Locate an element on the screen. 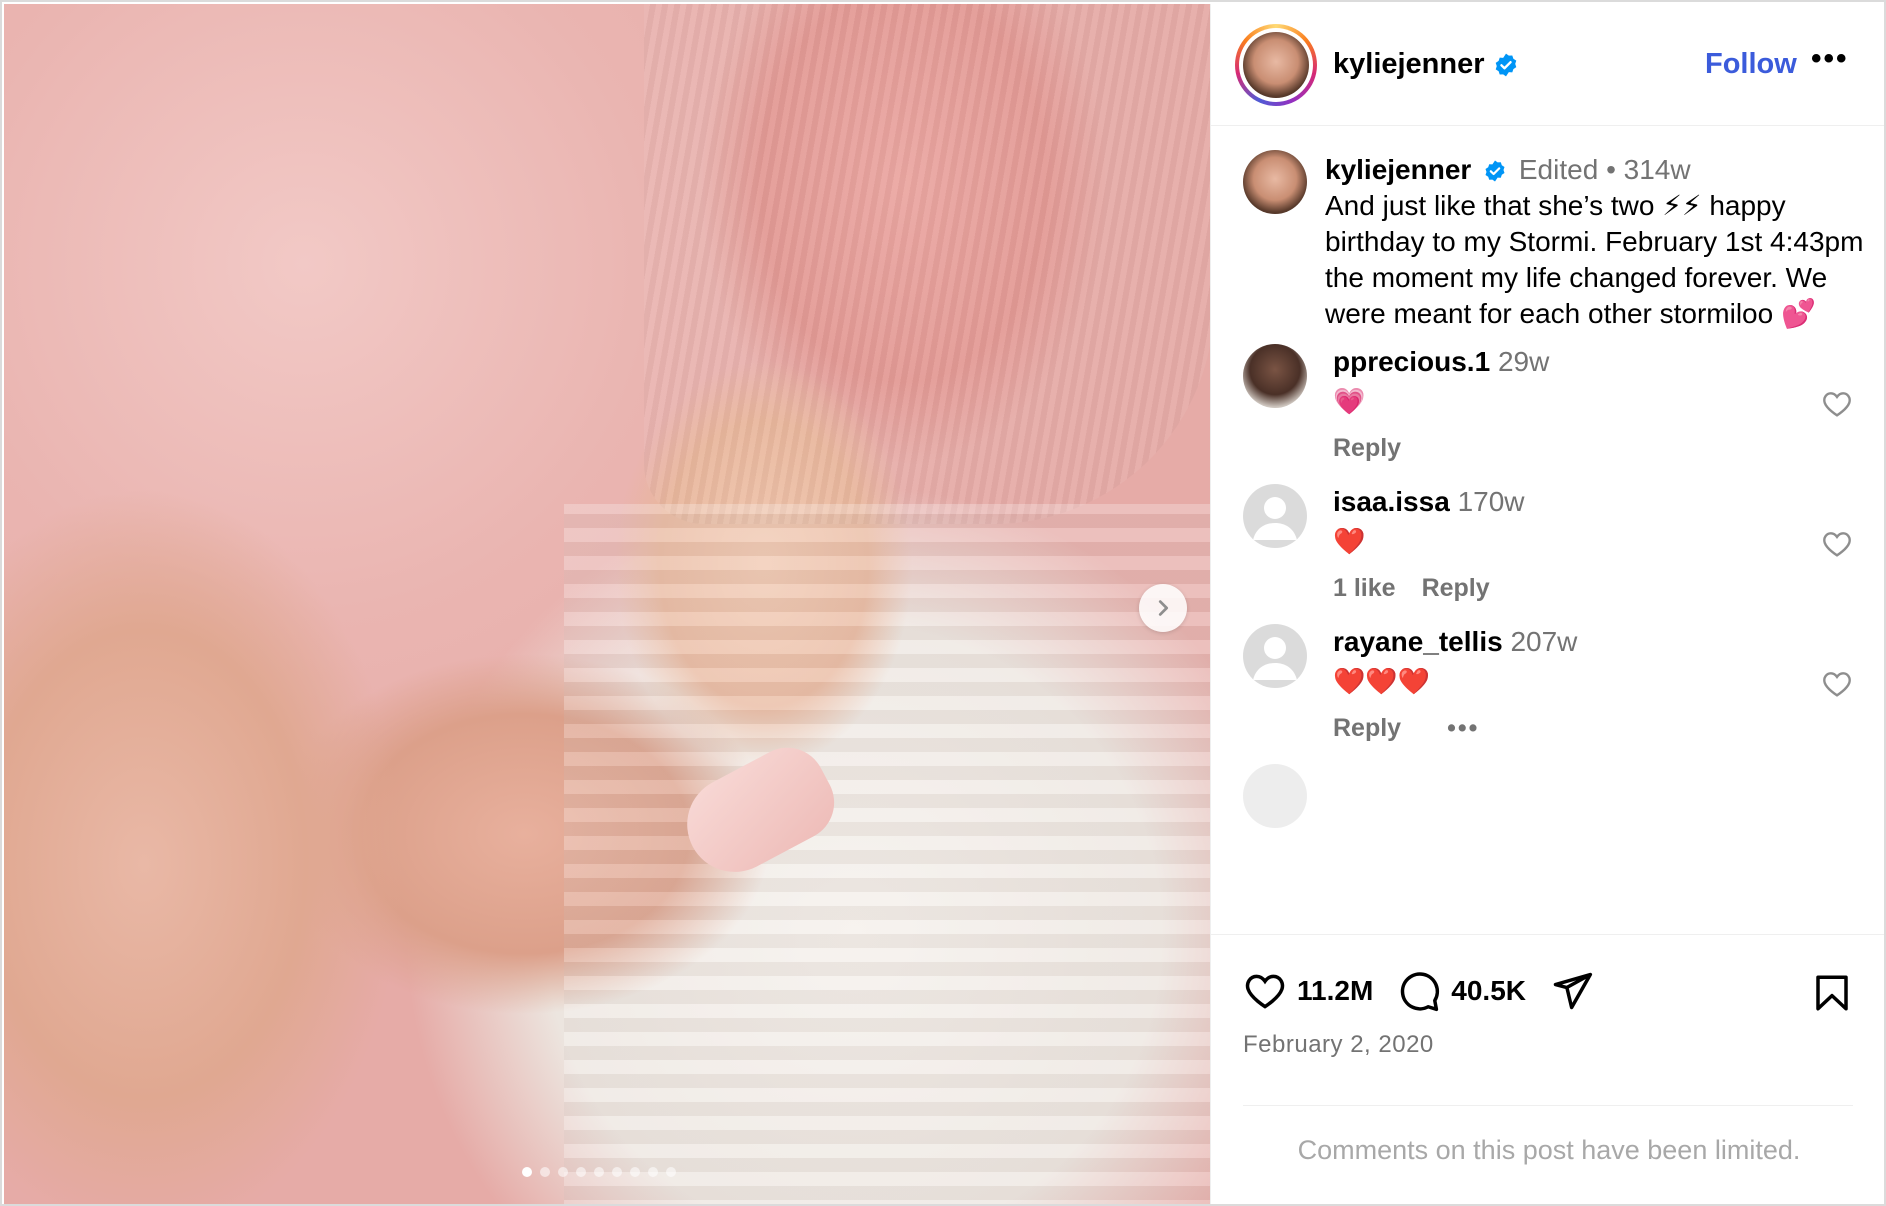 The width and height of the screenshot is (1886, 1206). comments-limited-notice: Comments on this post have been limited. is located at coordinates (1549, 1150).